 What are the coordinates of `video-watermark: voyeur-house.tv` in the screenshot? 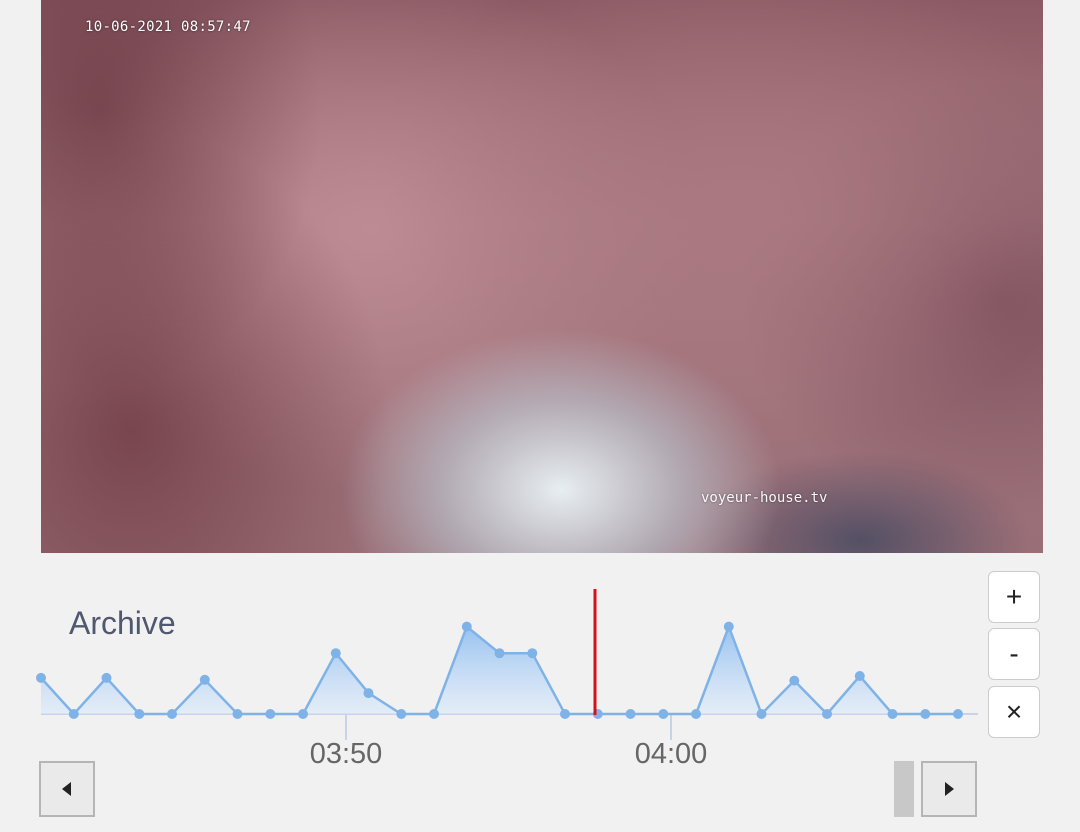 It's located at (764, 498).